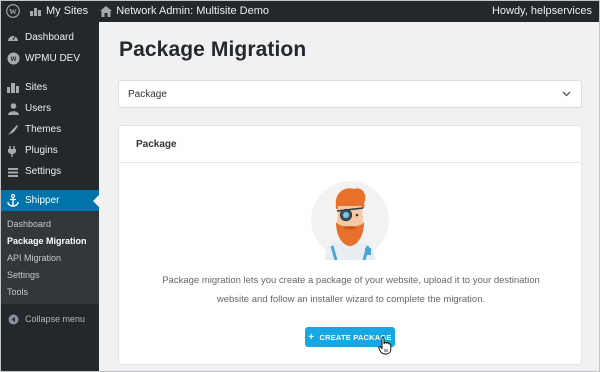 This screenshot has height=372, width=600. Describe the element at coordinates (213, 49) in the screenshot. I see `page-title: Package Migration` at that location.